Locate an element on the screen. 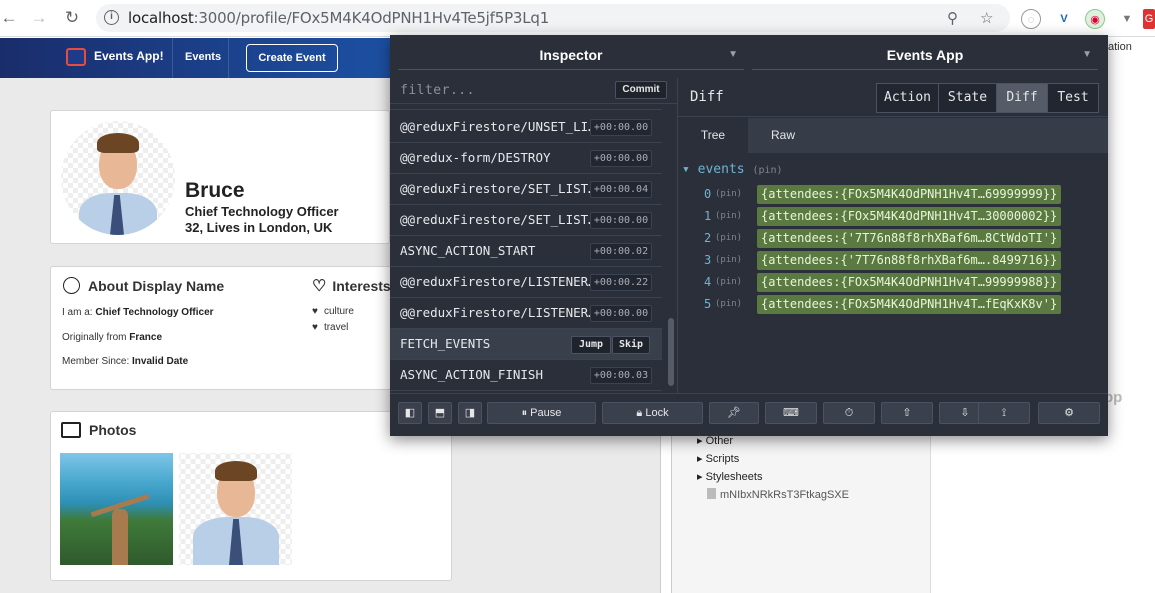  nav-events-link: Events is located at coordinates (203, 57).